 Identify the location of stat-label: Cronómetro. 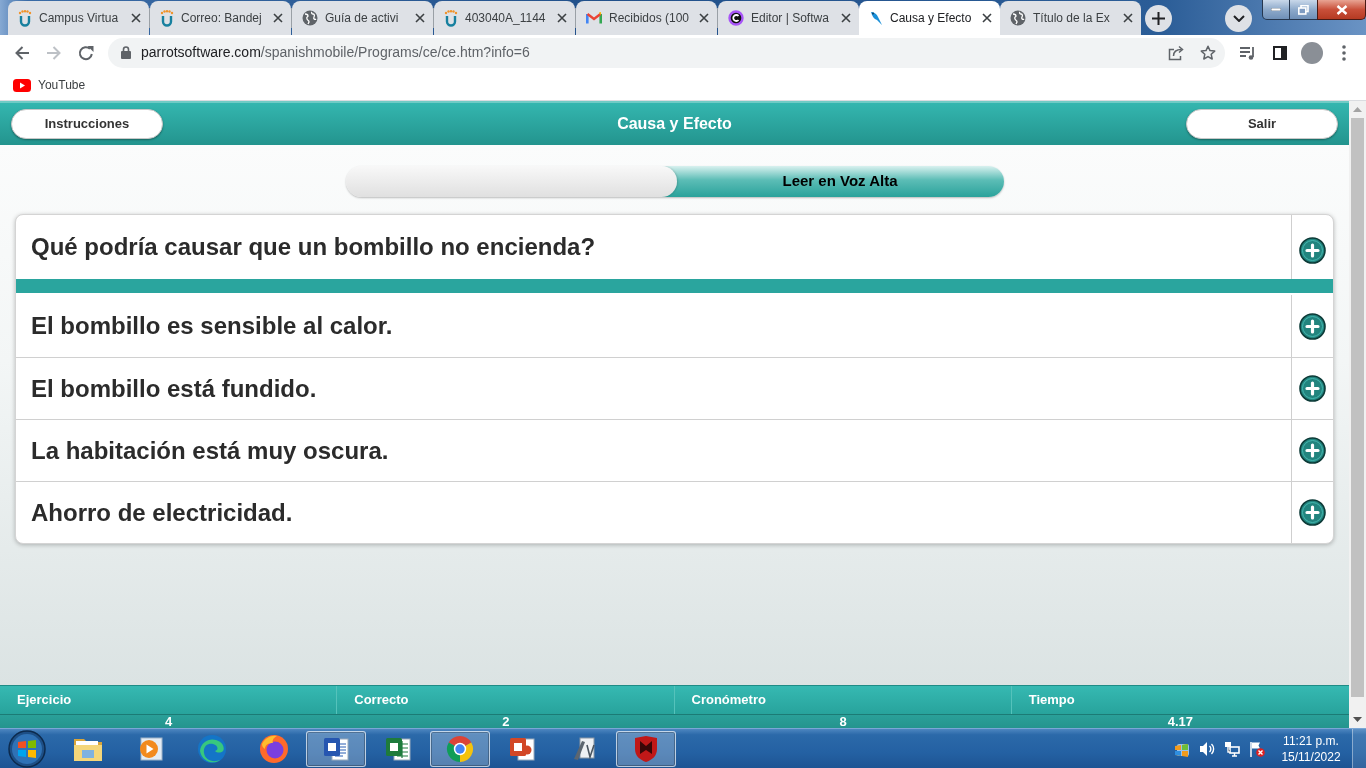
(728, 700).